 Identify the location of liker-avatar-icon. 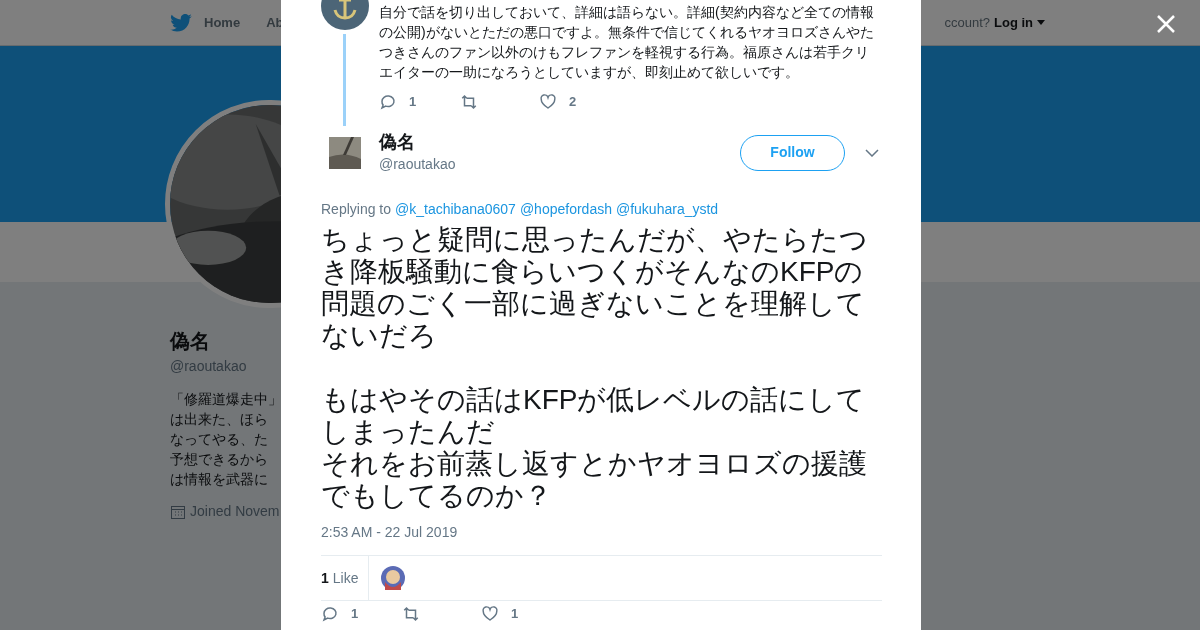
(393, 578).